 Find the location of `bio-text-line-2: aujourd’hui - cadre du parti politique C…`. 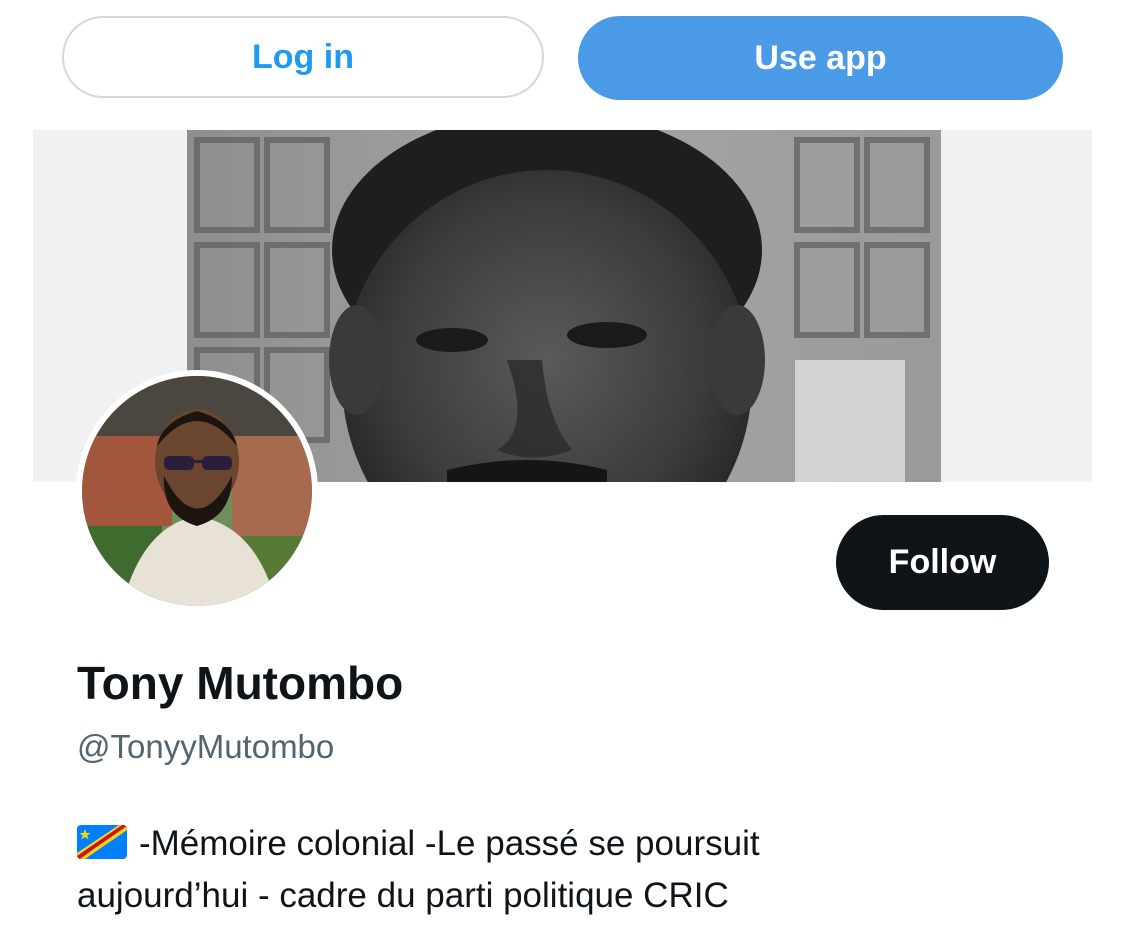

bio-text-line-2: aujourd’hui - cadre du parti politique C… is located at coordinates (403, 895).